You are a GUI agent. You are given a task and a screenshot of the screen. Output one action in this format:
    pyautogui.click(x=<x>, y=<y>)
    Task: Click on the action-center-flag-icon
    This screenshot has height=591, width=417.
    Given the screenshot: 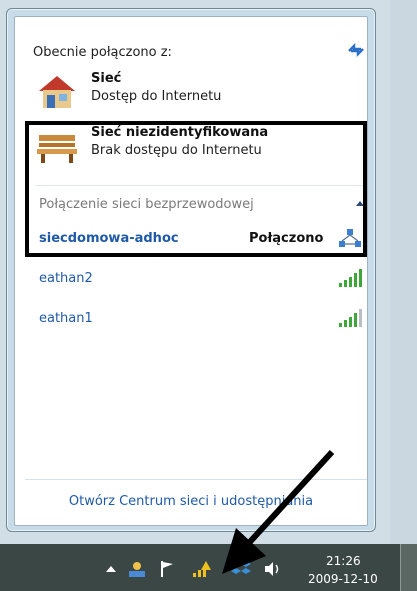 What is the action you would take?
    pyautogui.click(x=167, y=569)
    